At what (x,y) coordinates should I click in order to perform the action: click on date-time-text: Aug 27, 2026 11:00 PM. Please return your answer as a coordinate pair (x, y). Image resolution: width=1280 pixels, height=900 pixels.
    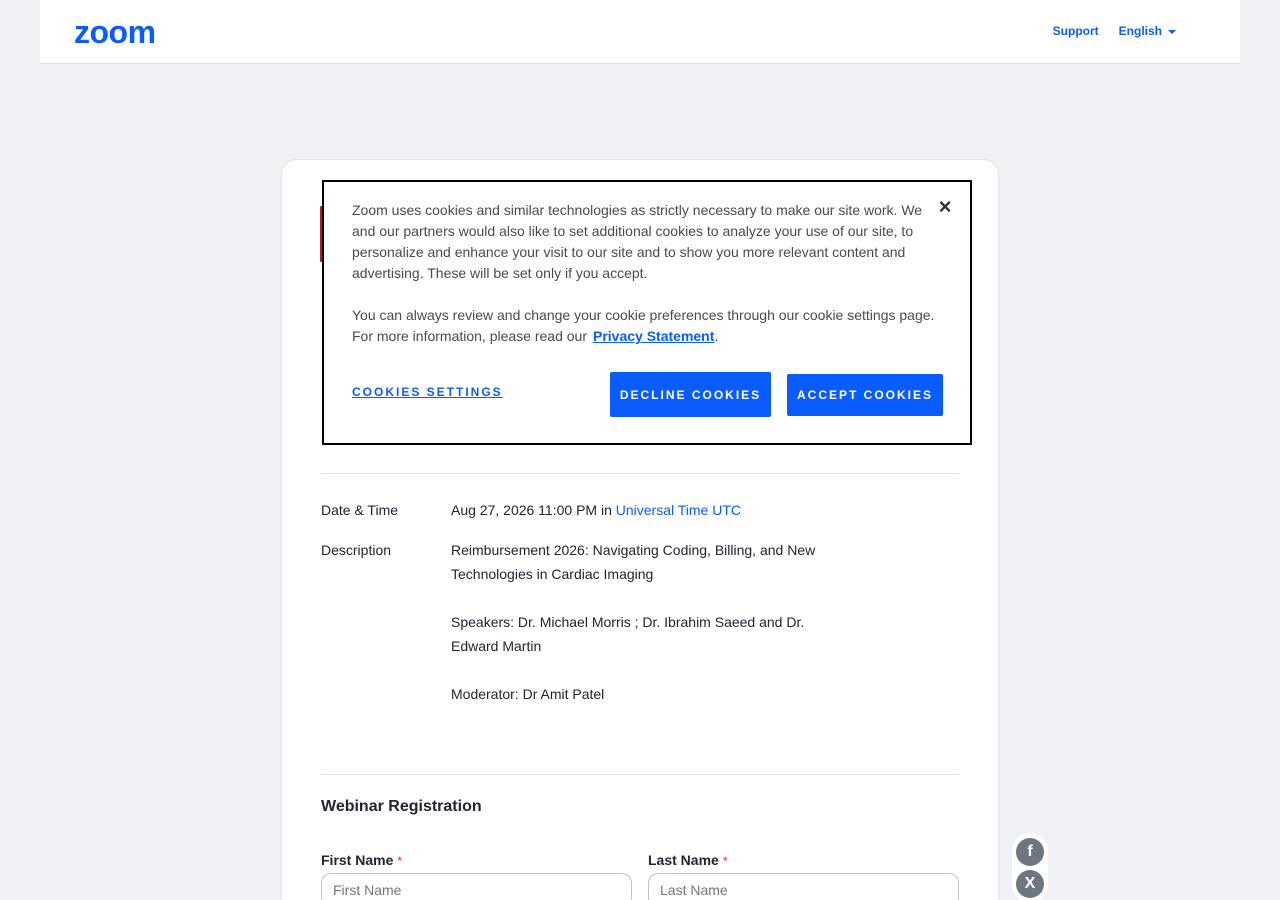
    Looking at the image, I should click on (524, 510).